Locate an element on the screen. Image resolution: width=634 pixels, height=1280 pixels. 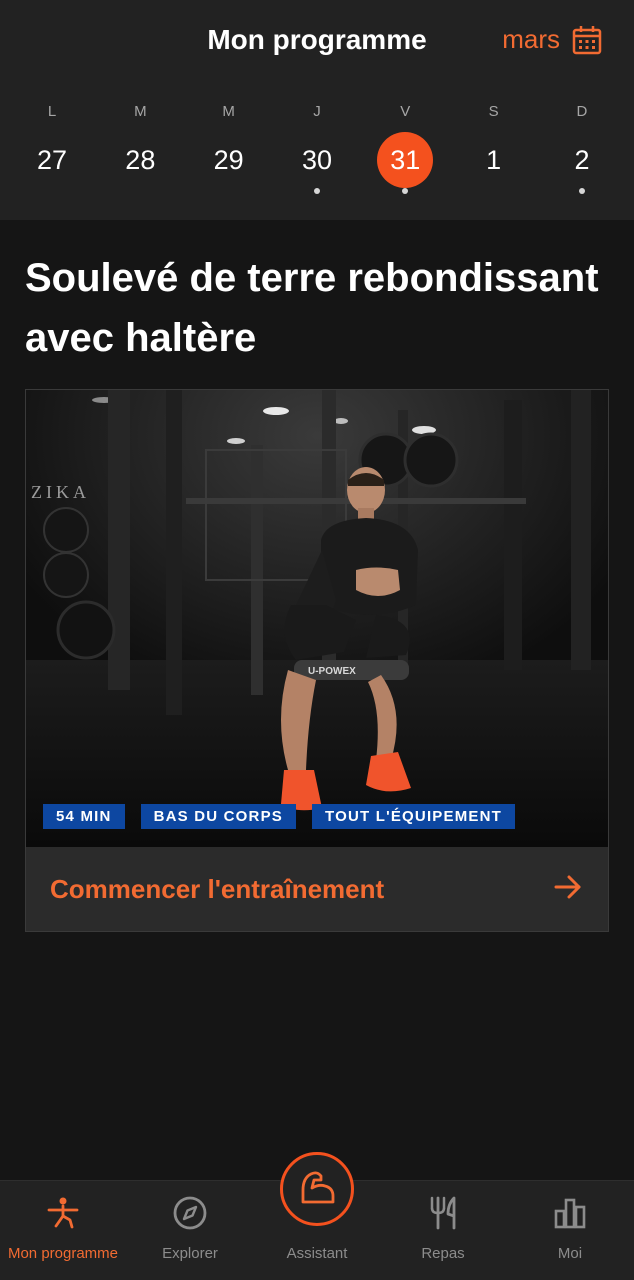
day-thursday: J 30 is located at coordinates (317, 147).